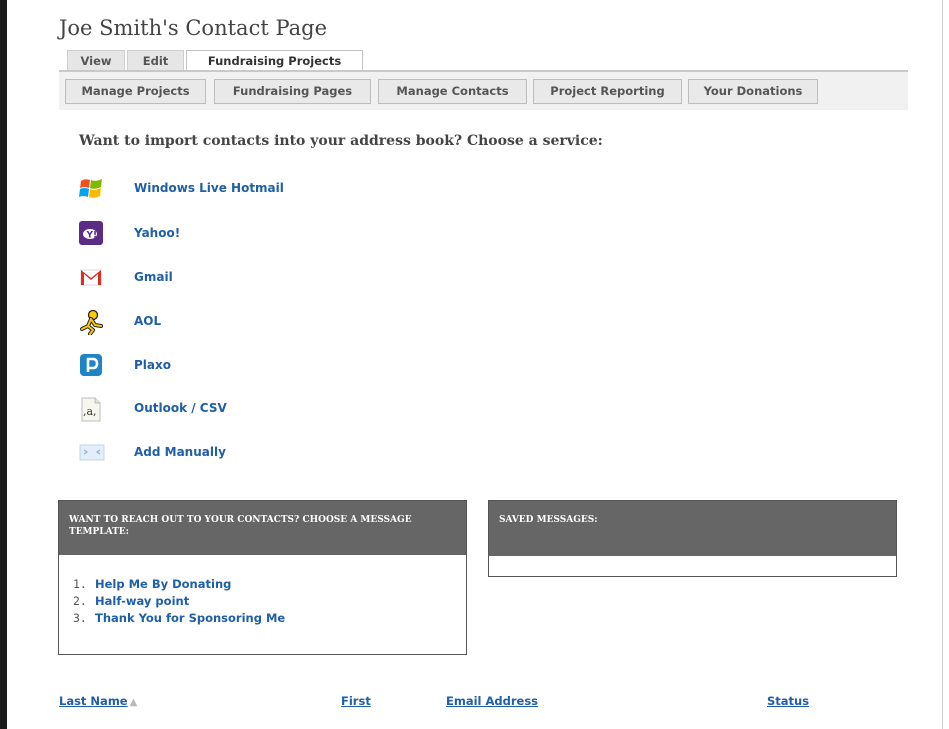  I want to click on template-link-half-way-point: Half-way point, so click(142, 601).